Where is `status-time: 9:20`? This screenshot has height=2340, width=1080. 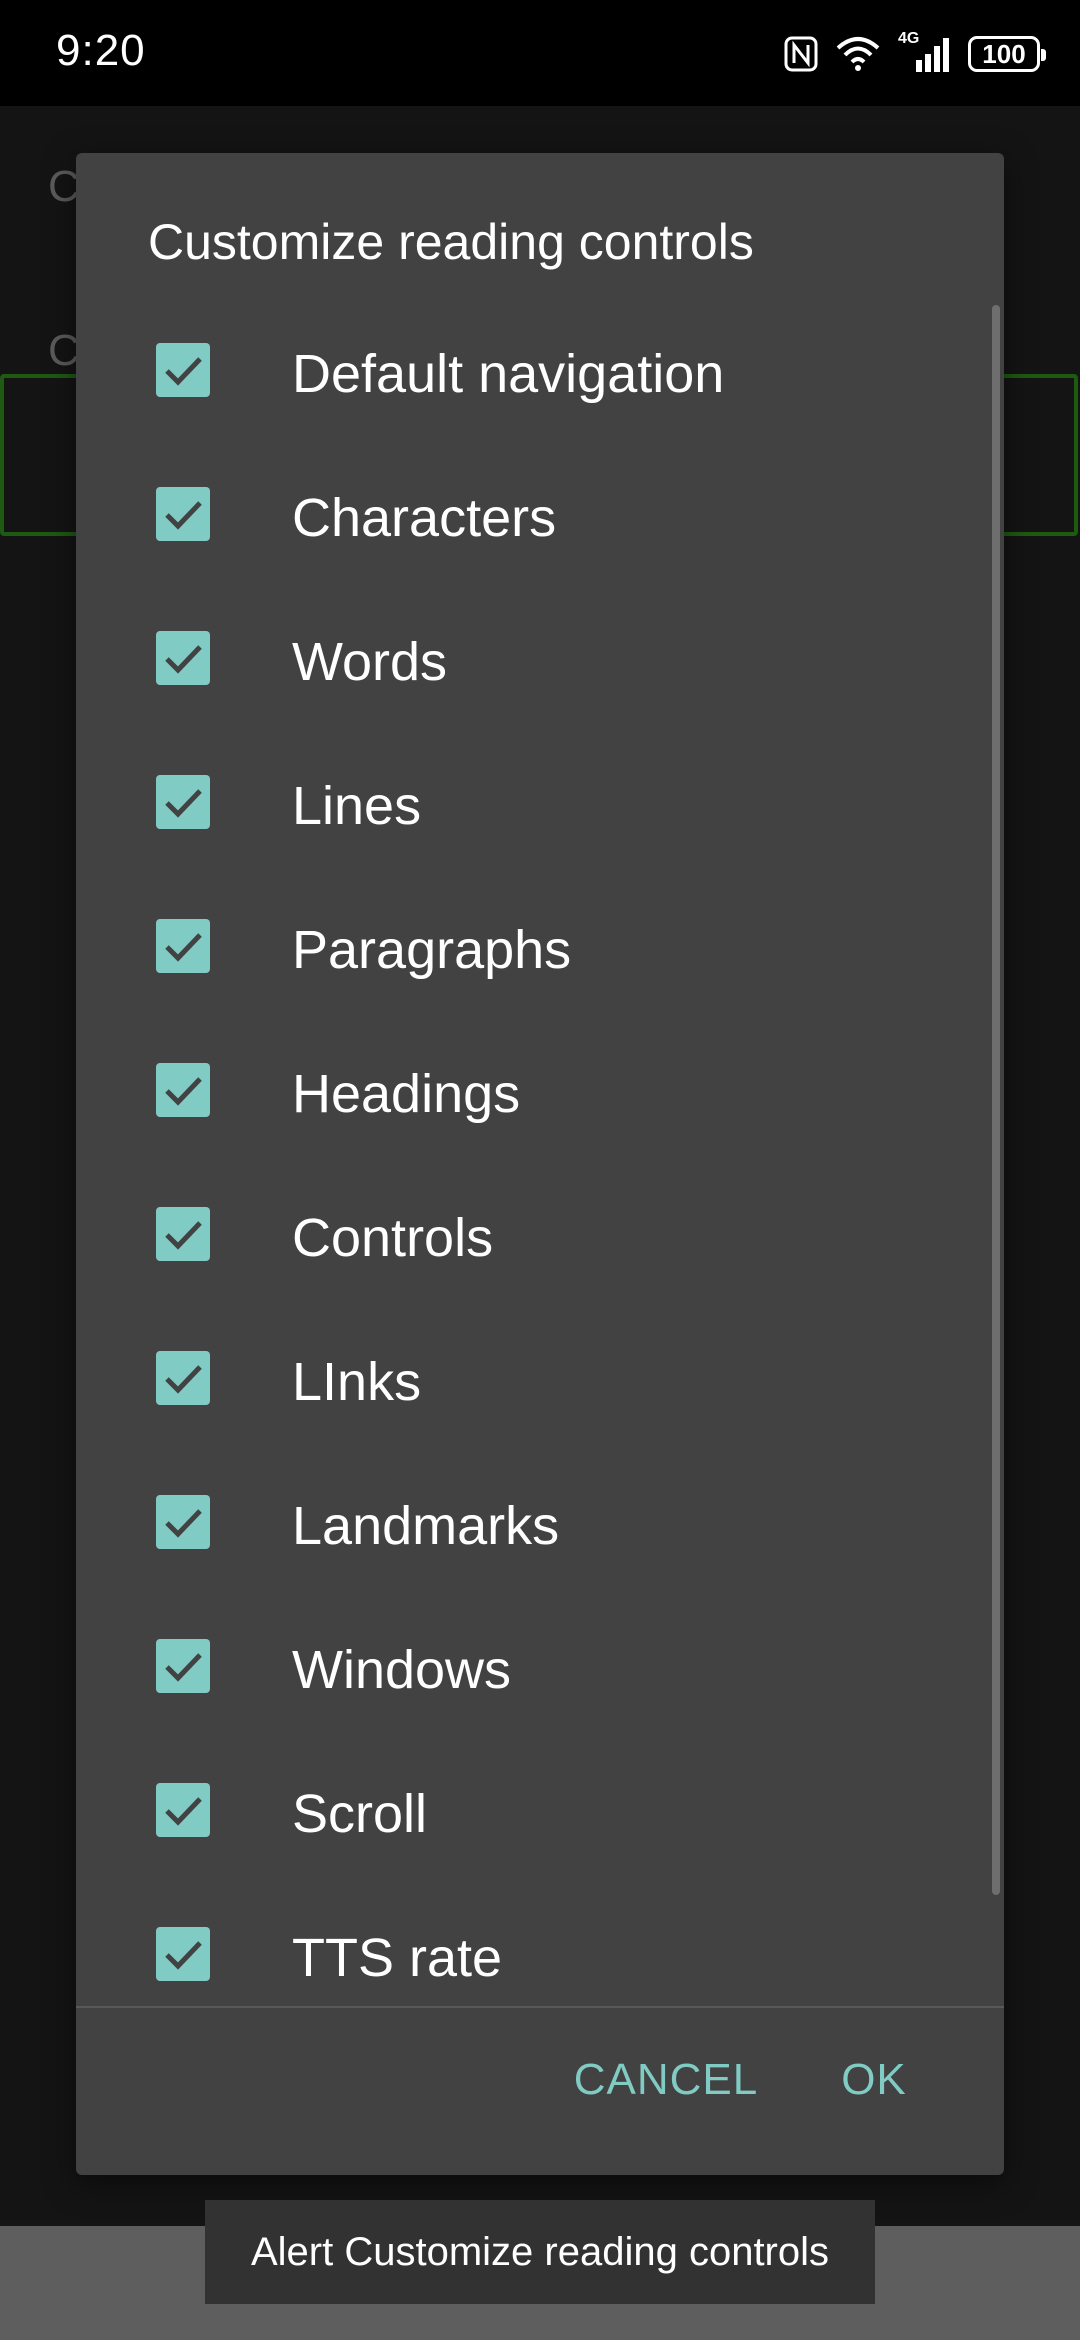 status-time: 9:20 is located at coordinates (101, 50).